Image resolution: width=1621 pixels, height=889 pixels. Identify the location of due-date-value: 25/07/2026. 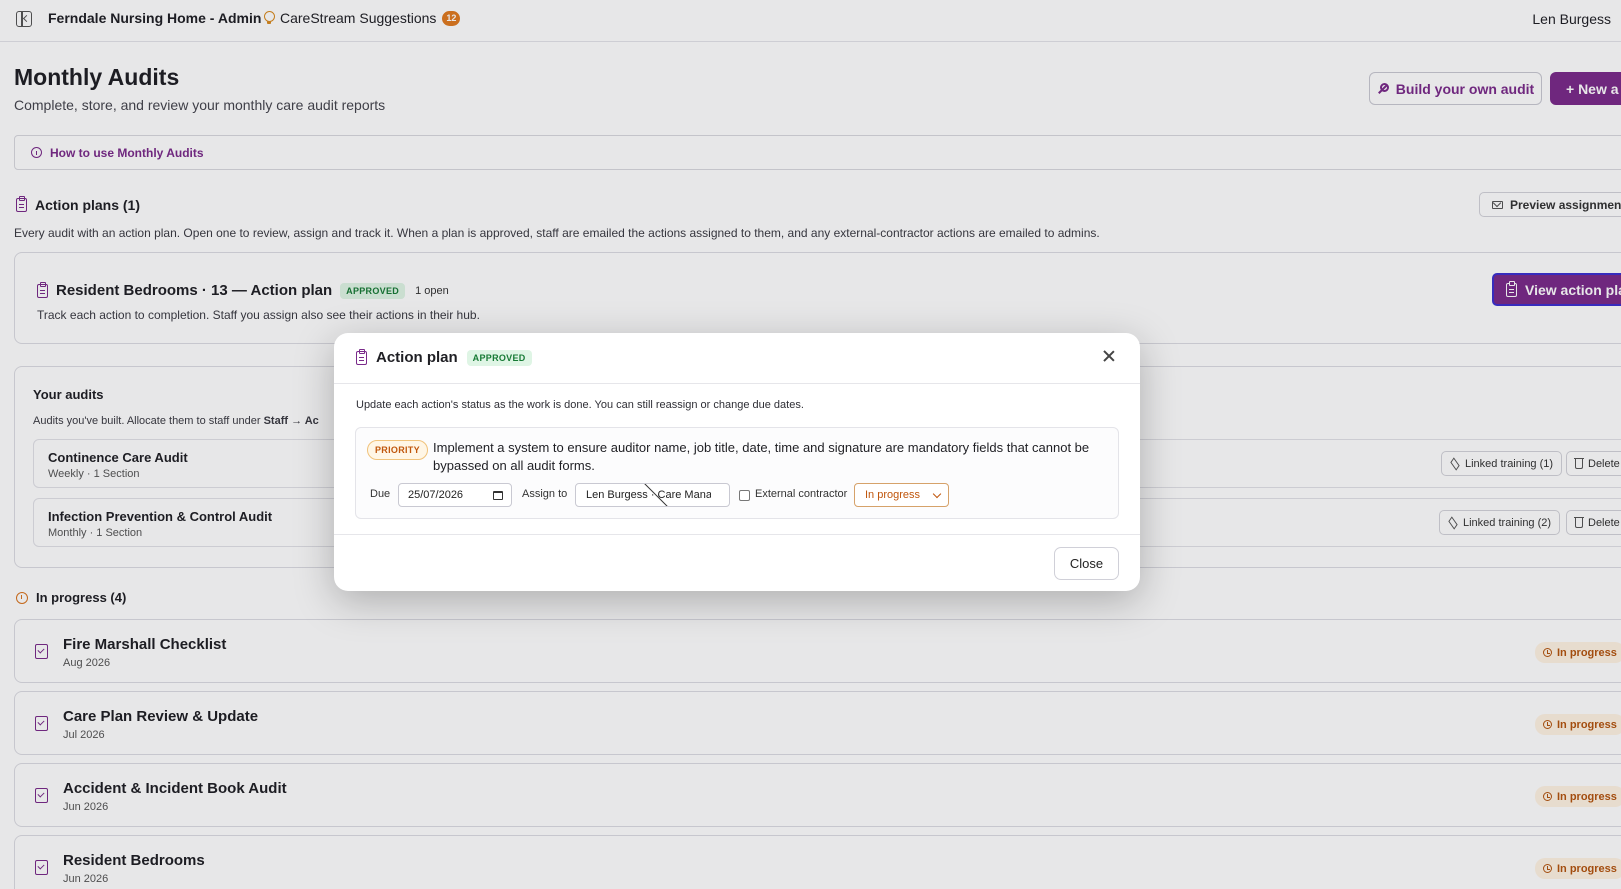
(436, 495).